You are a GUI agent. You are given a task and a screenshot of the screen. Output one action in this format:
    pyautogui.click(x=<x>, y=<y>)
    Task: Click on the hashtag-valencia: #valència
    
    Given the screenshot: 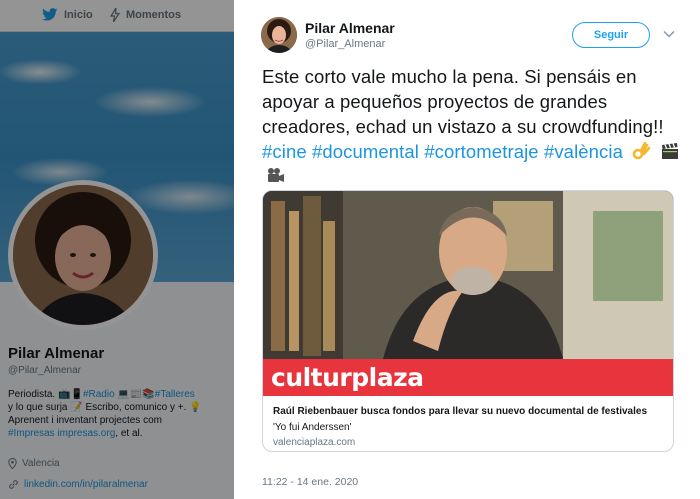 What is the action you would take?
    pyautogui.click(x=583, y=151)
    